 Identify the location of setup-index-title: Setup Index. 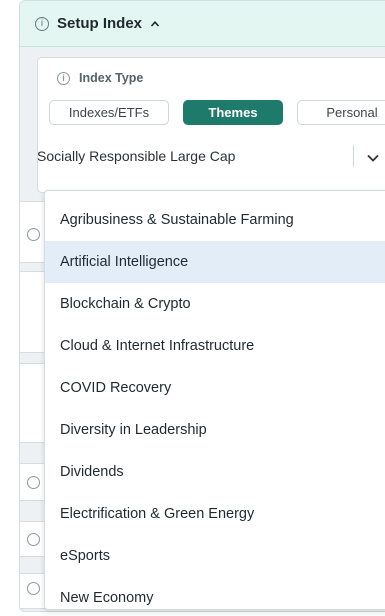
(100, 23).